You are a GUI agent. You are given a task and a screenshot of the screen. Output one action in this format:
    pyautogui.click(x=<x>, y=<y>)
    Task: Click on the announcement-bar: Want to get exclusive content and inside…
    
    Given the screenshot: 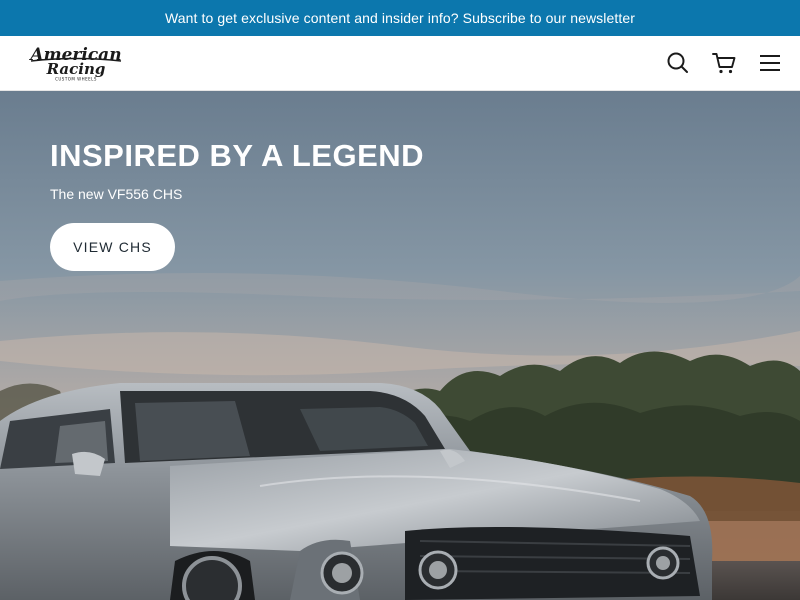 What is the action you would take?
    pyautogui.click(x=400, y=18)
    